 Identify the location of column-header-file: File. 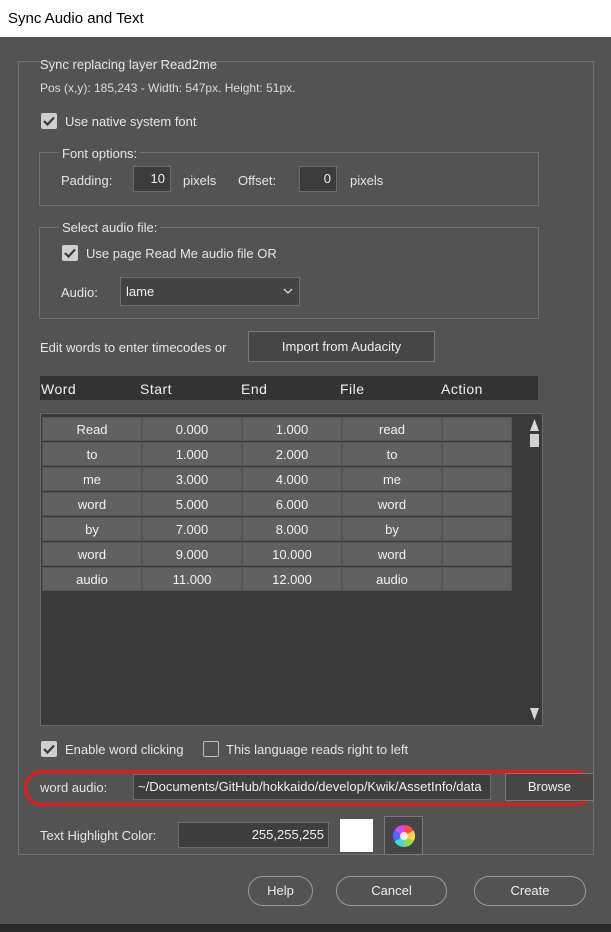
(352, 389).